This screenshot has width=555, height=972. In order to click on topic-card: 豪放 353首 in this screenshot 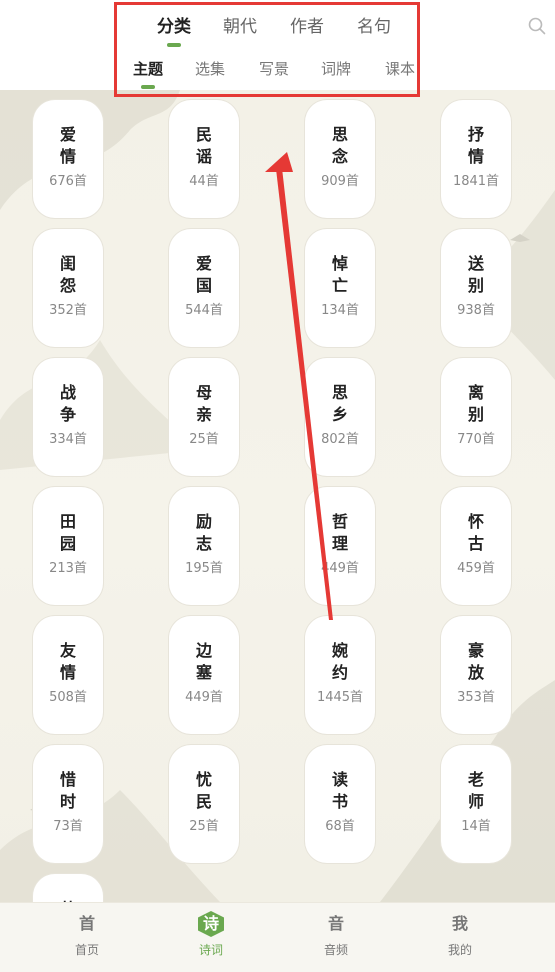, I will do `click(476, 675)`.